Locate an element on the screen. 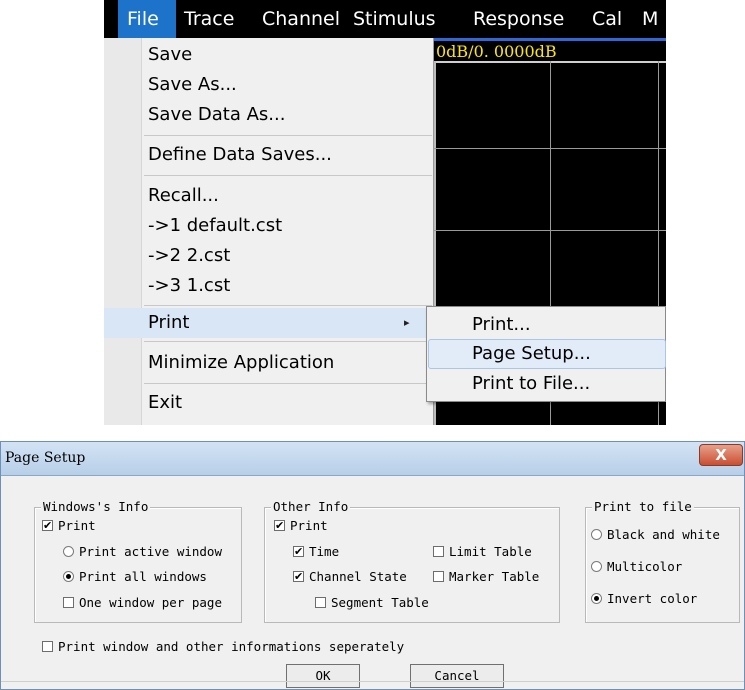 The image size is (745, 690). other-print-label: Print is located at coordinates (309, 525).